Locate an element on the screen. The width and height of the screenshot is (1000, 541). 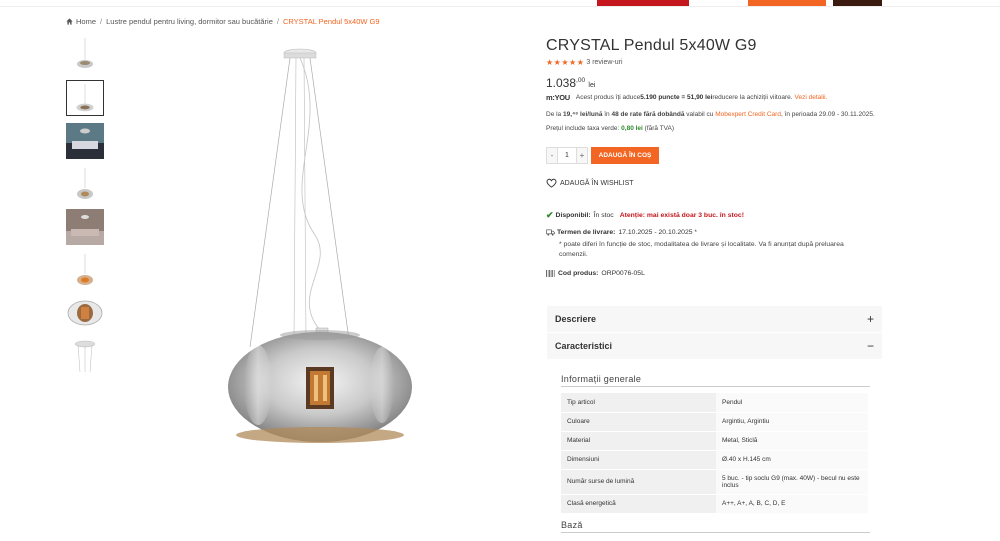
delivery-dates: 17.10.2025 - 20.10.2025 is located at coordinates (655, 232).